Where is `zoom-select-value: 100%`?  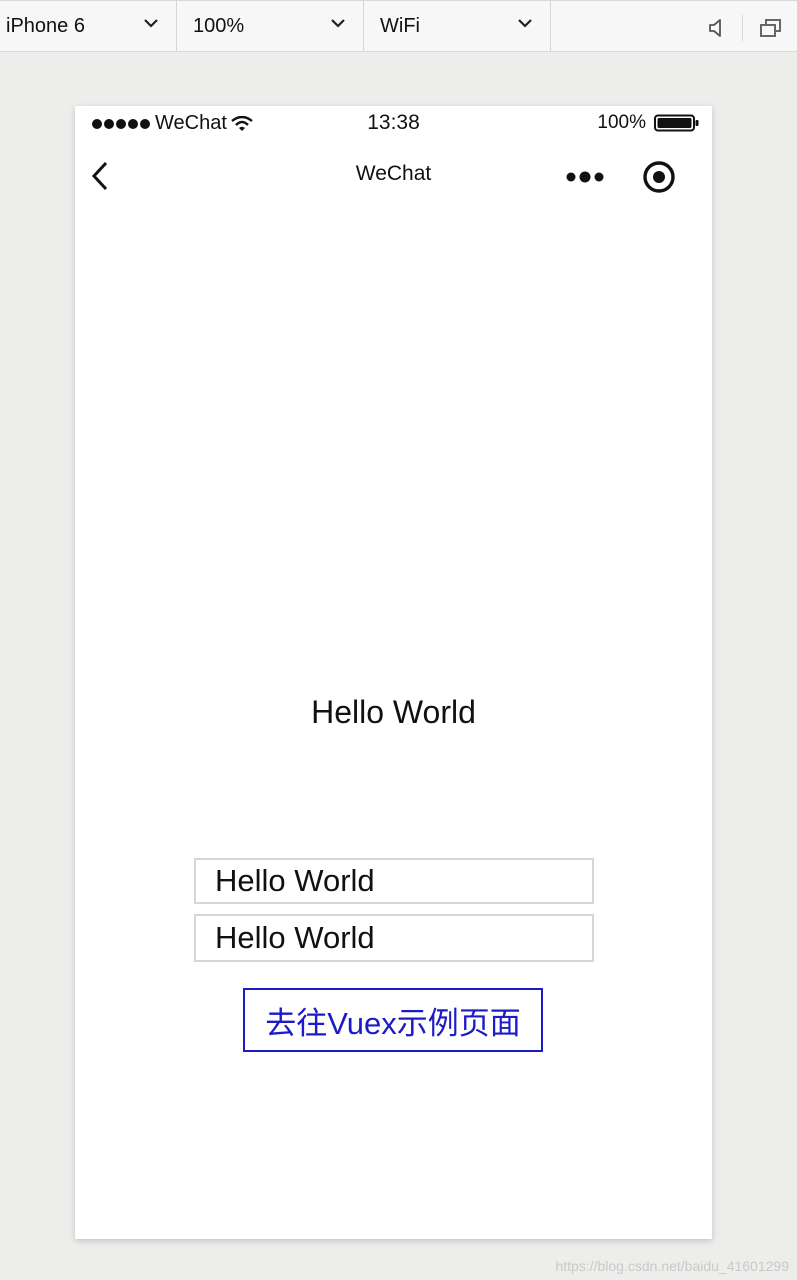 zoom-select-value: 100% is located at coordinates (219, 25).